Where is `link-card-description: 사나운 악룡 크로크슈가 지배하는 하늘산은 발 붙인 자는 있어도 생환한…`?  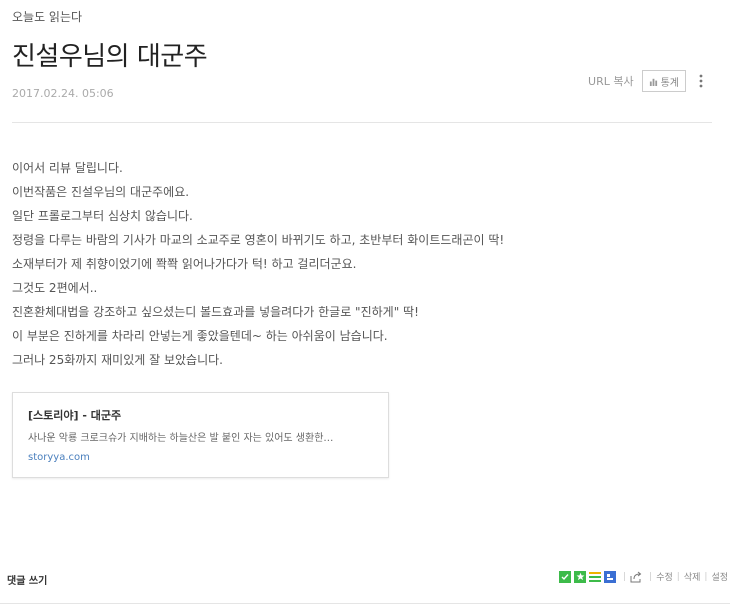 link-card-description: 사나운 악룡 크로크슈가 지배하는 하늘산은 발 붙인 자는 있어도 생환한… is located at coordinates (181, 438).